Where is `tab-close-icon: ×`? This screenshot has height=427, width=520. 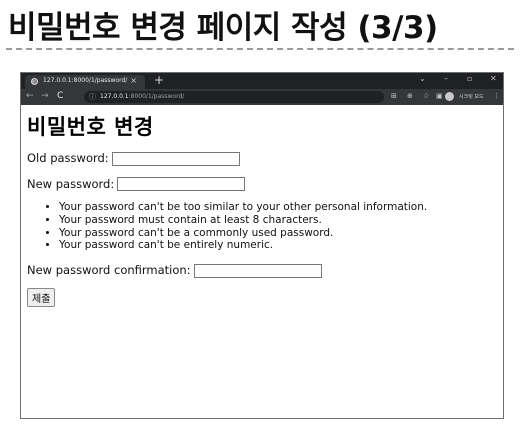 tab-close-icon: × is located at coordinates (133, 80).